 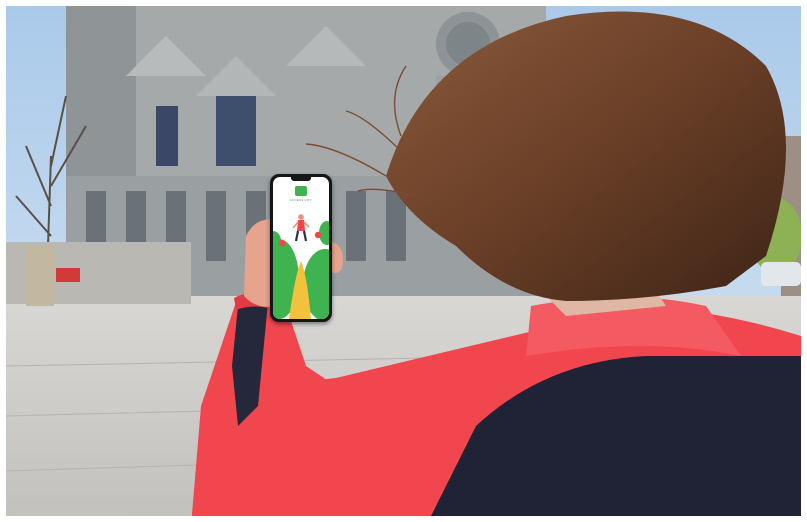 What do you see at coordinates (282, 243) in the screenshot?
I see `app-pin-left` at bounding box center [282, 243].